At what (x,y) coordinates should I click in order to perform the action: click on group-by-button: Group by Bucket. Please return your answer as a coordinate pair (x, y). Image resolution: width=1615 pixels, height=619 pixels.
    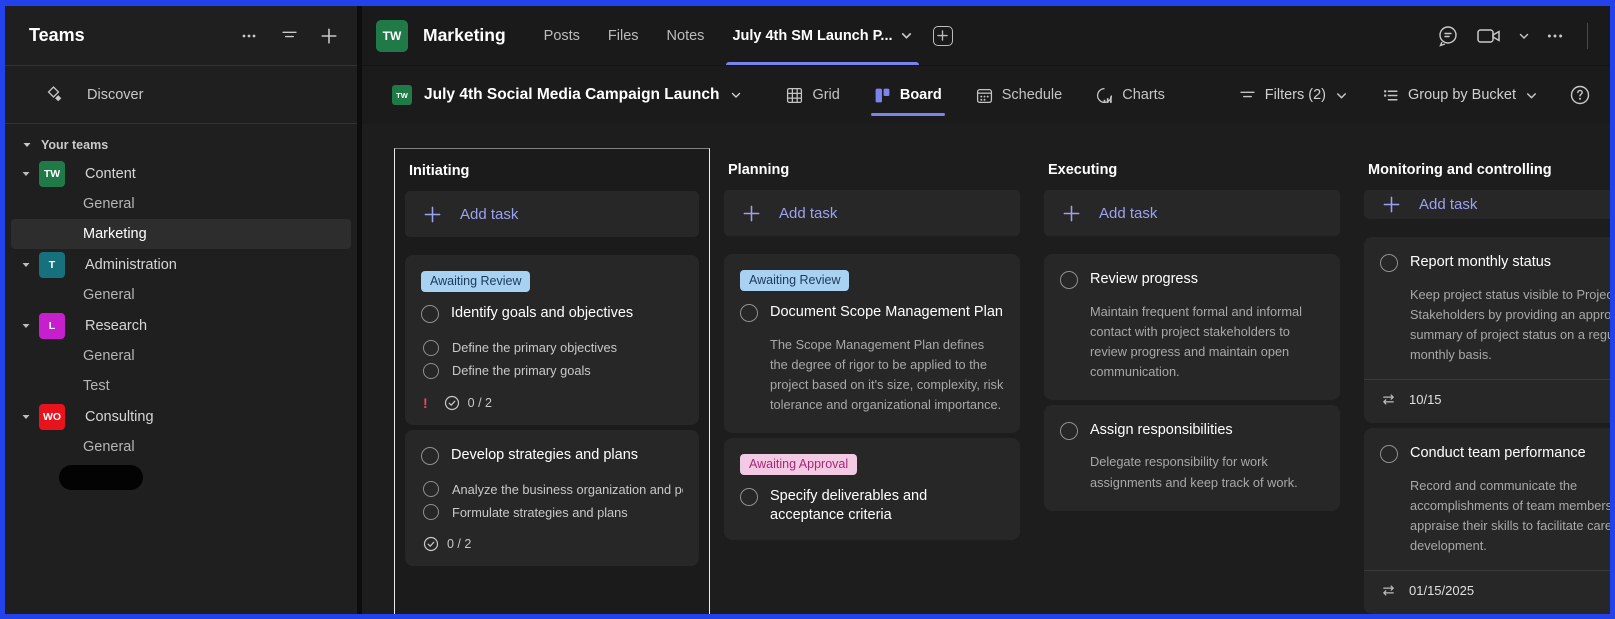
    Looking at the image, I should click on (1460, 95).